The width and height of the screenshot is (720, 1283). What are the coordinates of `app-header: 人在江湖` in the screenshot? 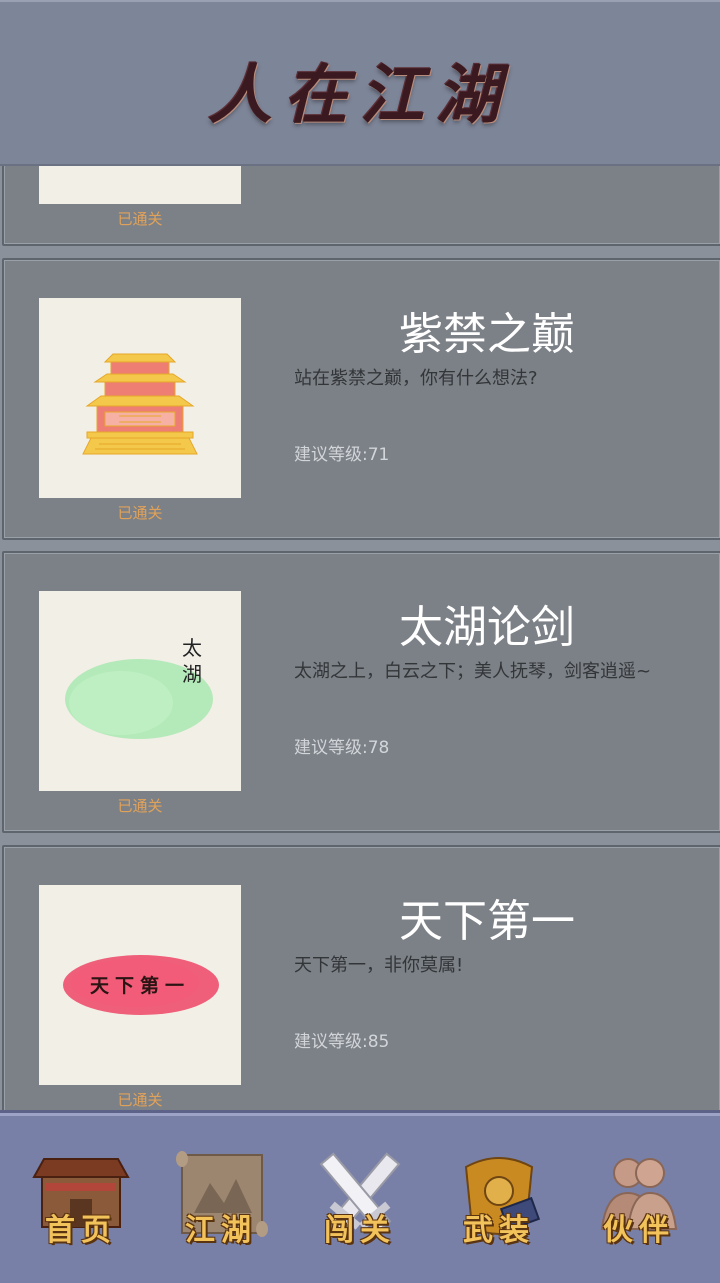 It's located at (360, 83).